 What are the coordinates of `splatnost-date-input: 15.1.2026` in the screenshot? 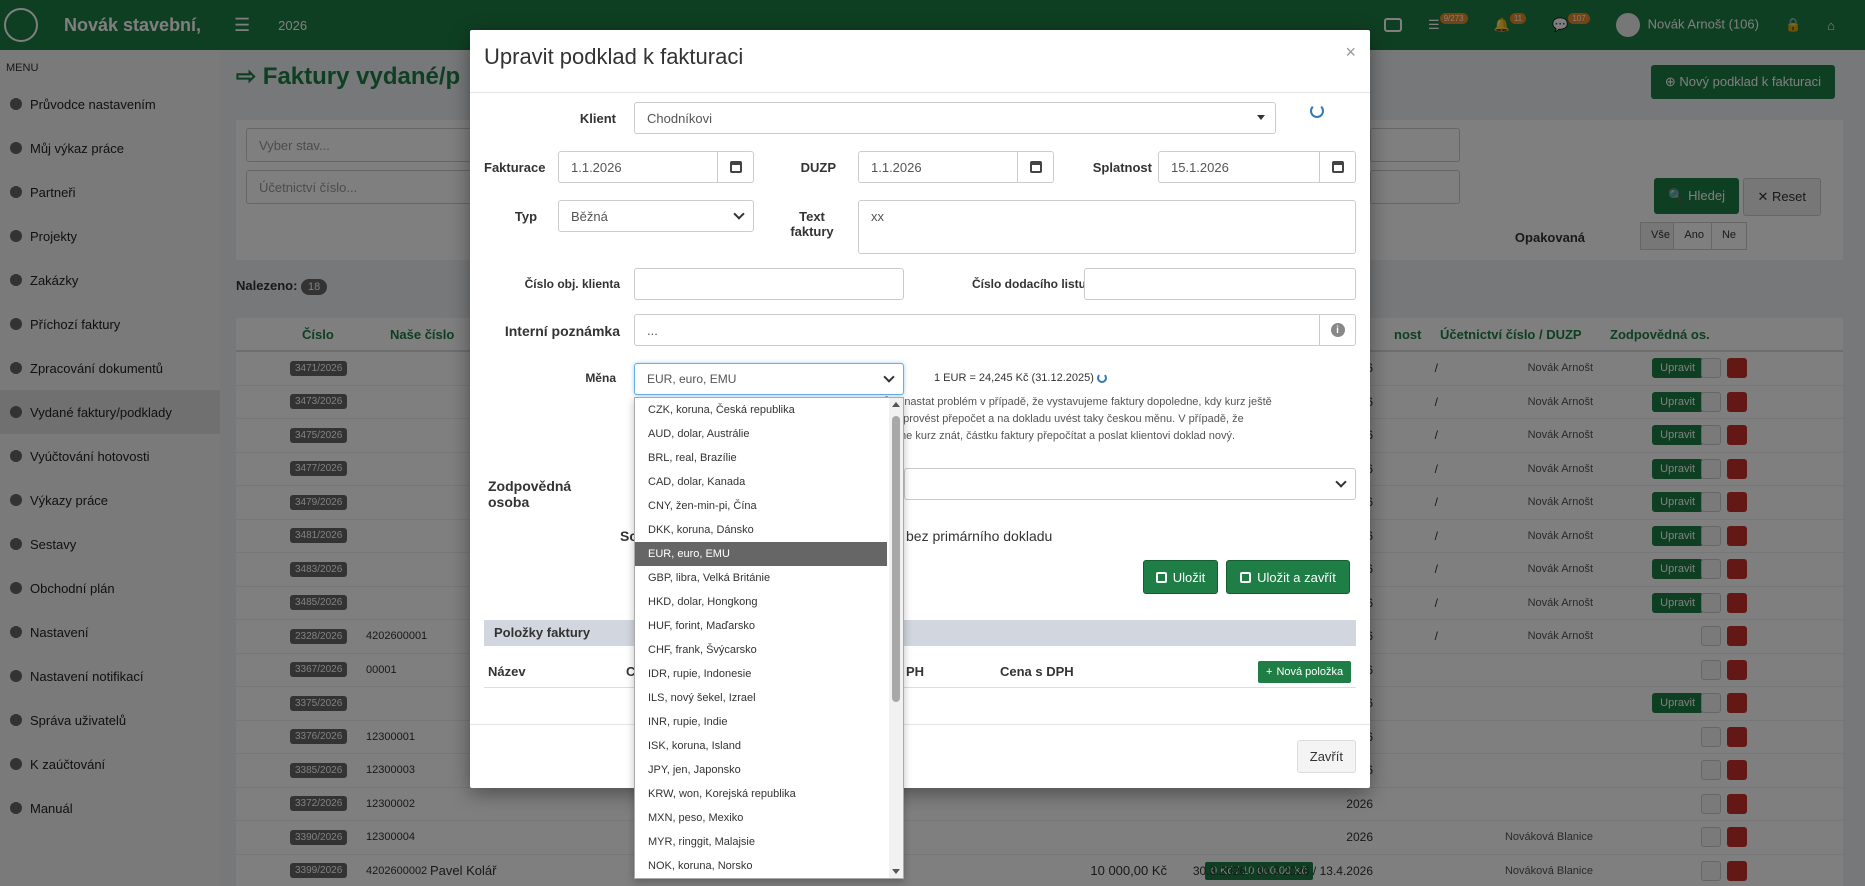 It's located at (1239, 167).